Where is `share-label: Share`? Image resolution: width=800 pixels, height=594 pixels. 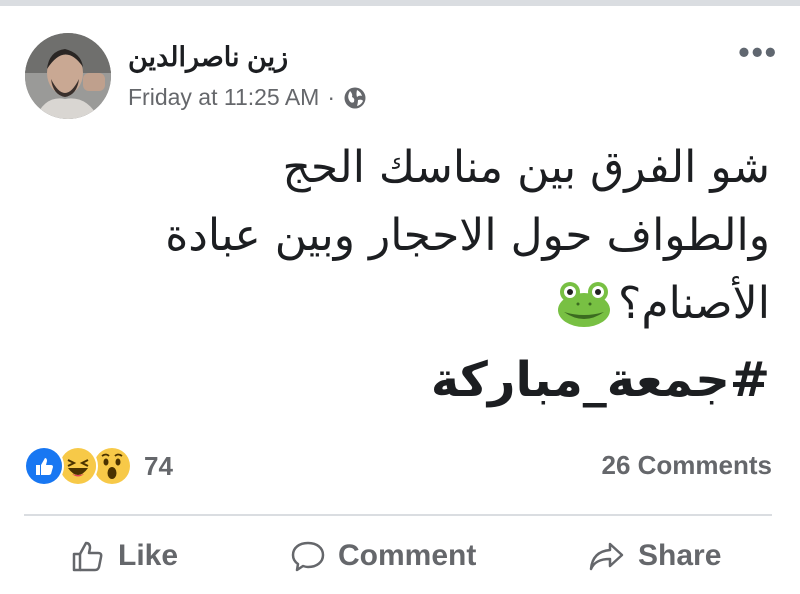
share-label: Share is located at coordinates (680, 555).